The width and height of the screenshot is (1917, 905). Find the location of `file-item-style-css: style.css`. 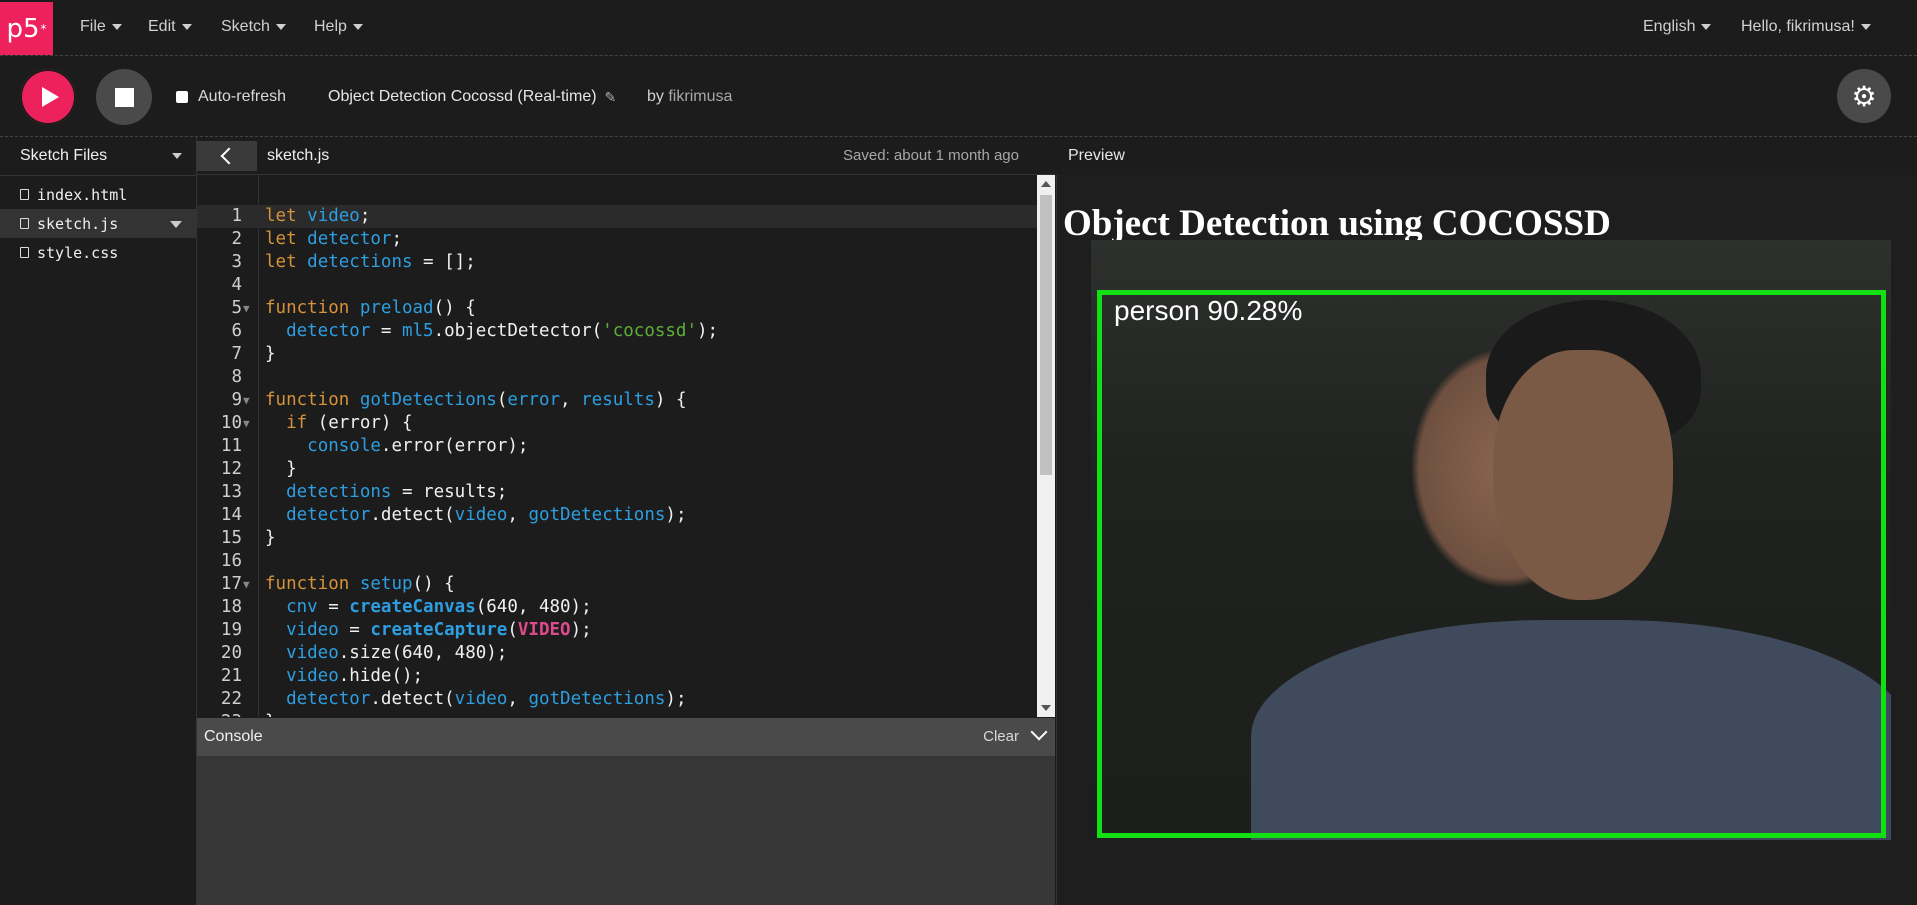

file-item-style-css: style.css is located at coordinates (98, 252).